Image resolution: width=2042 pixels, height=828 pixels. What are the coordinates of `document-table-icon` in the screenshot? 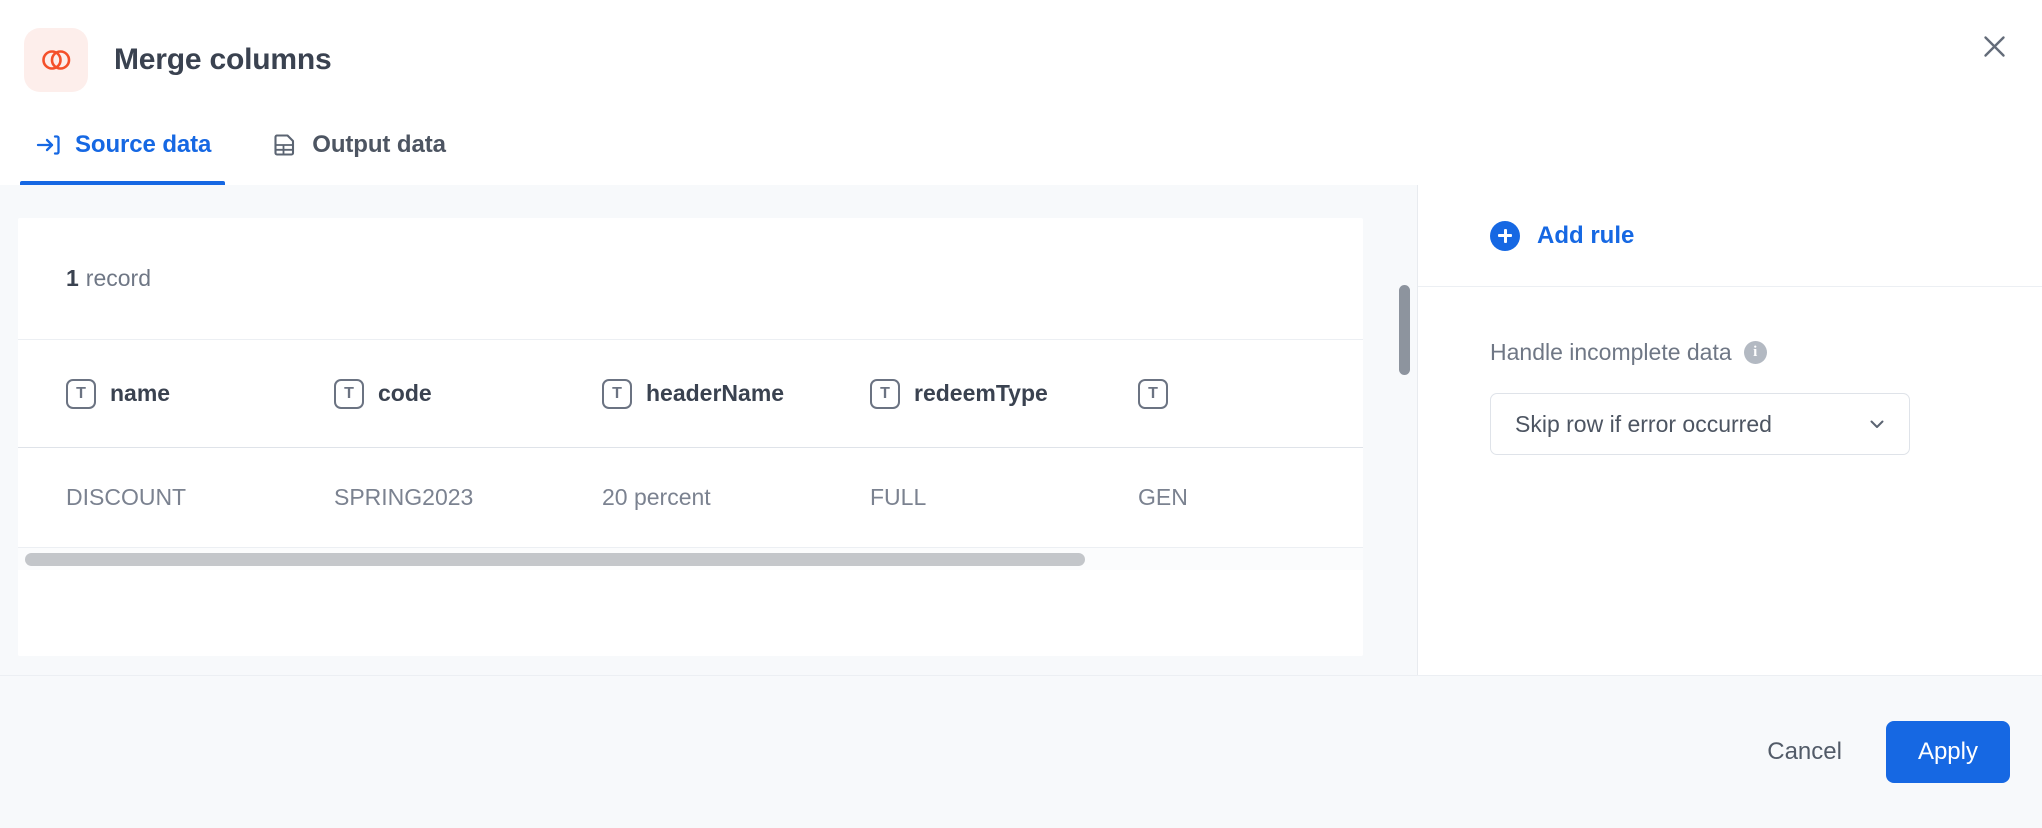 It's located at (285, 145).